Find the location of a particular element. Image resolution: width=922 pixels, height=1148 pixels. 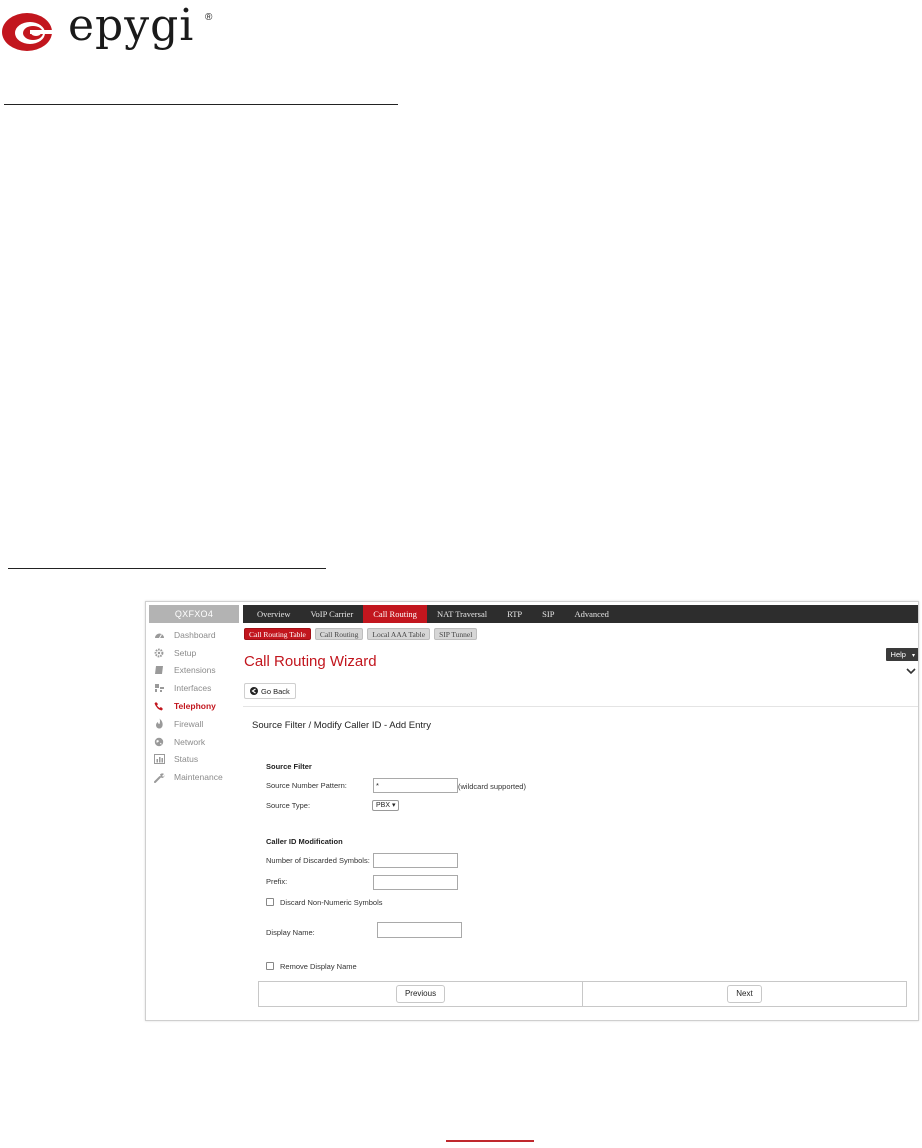

next-button: Next is located at coordinates (744, 994).